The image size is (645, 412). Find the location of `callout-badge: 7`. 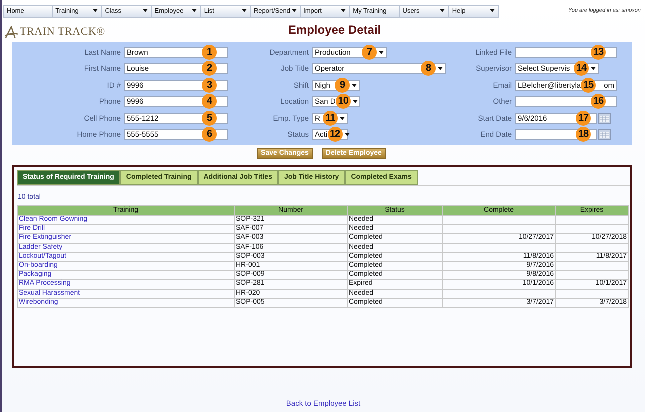

callout-badge: 7 is located at coordinates (369, 52).